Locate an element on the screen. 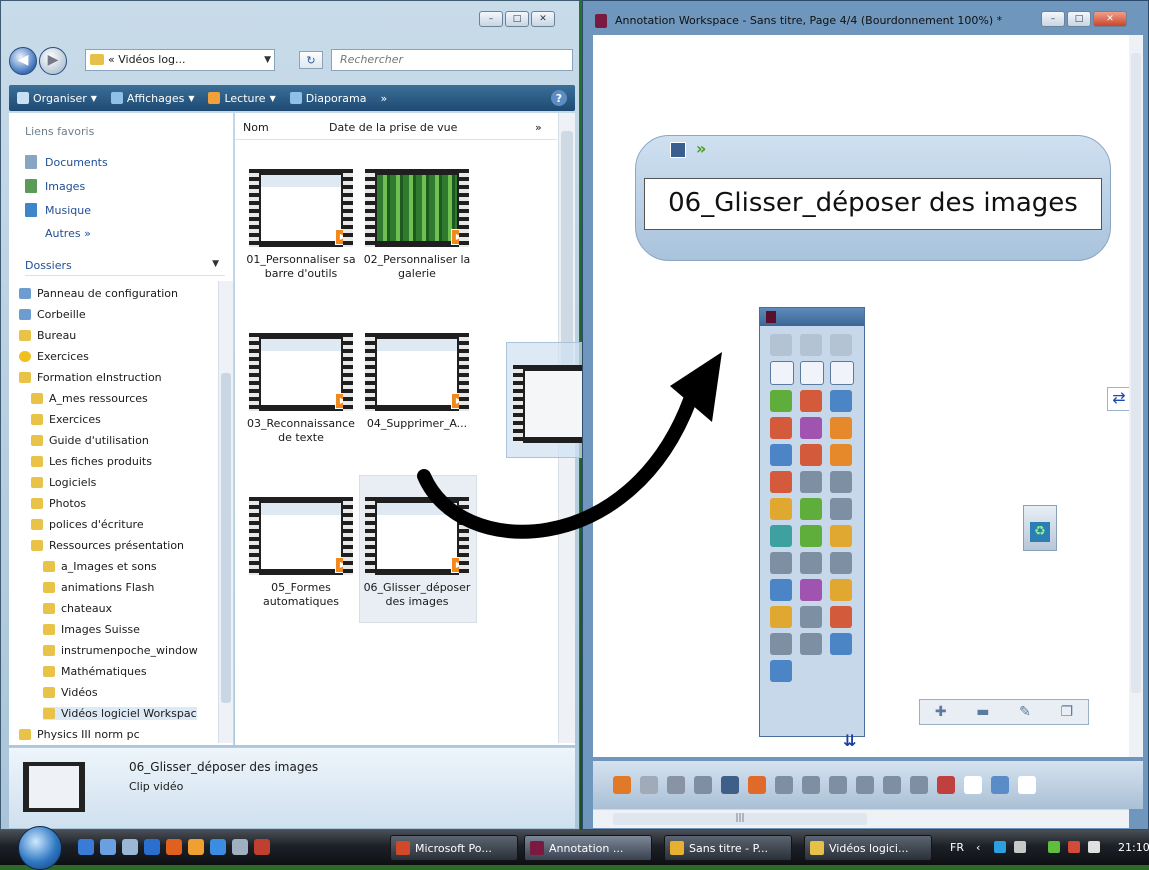 The width and height of the screenshot is (1149, 870). exchange-arrows-icon: ⇄ is located at coordinates (1119, 399).